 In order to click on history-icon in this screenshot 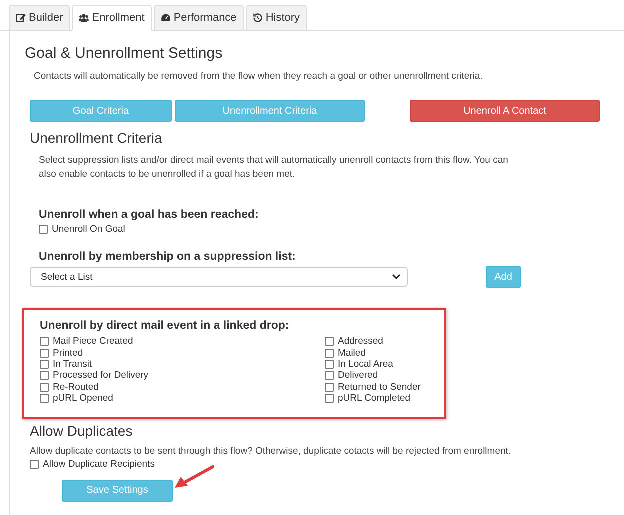, I will do `click(257, 18)`.